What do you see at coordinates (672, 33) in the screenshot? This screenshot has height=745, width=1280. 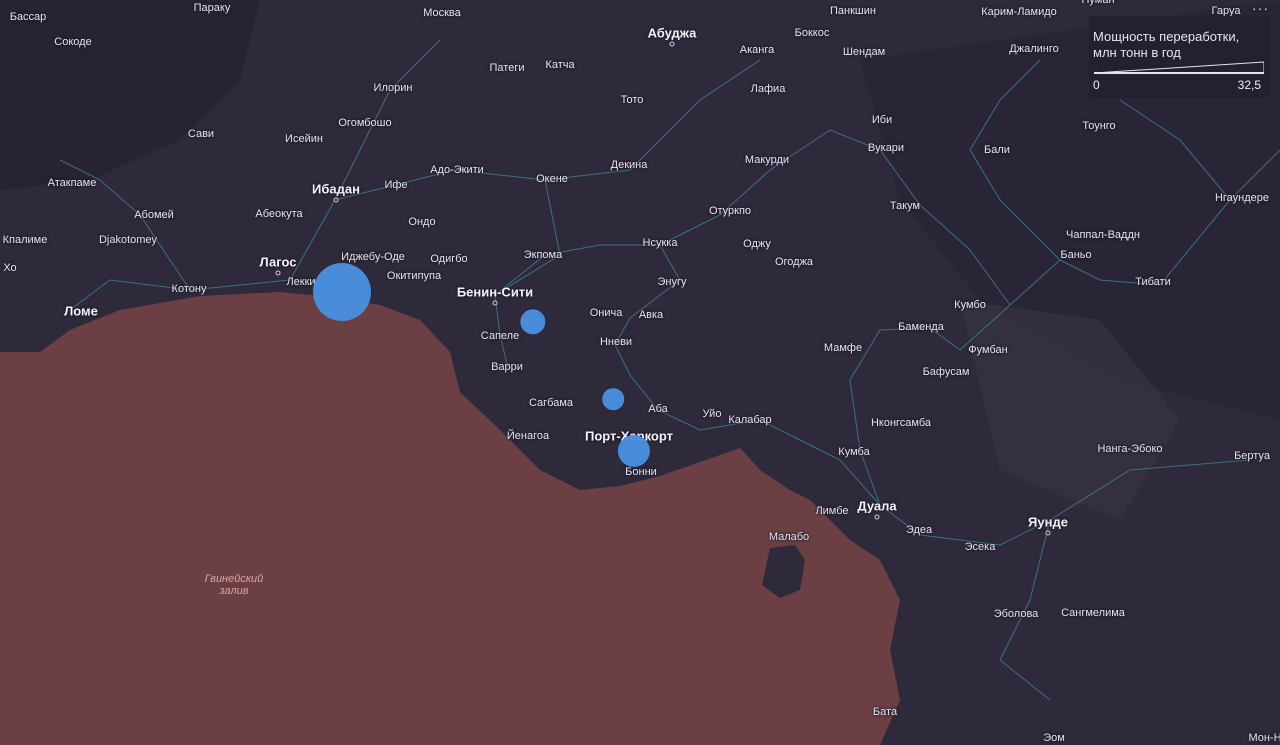 I see `city-label: Абуджа` at bounding box center [672, 33].